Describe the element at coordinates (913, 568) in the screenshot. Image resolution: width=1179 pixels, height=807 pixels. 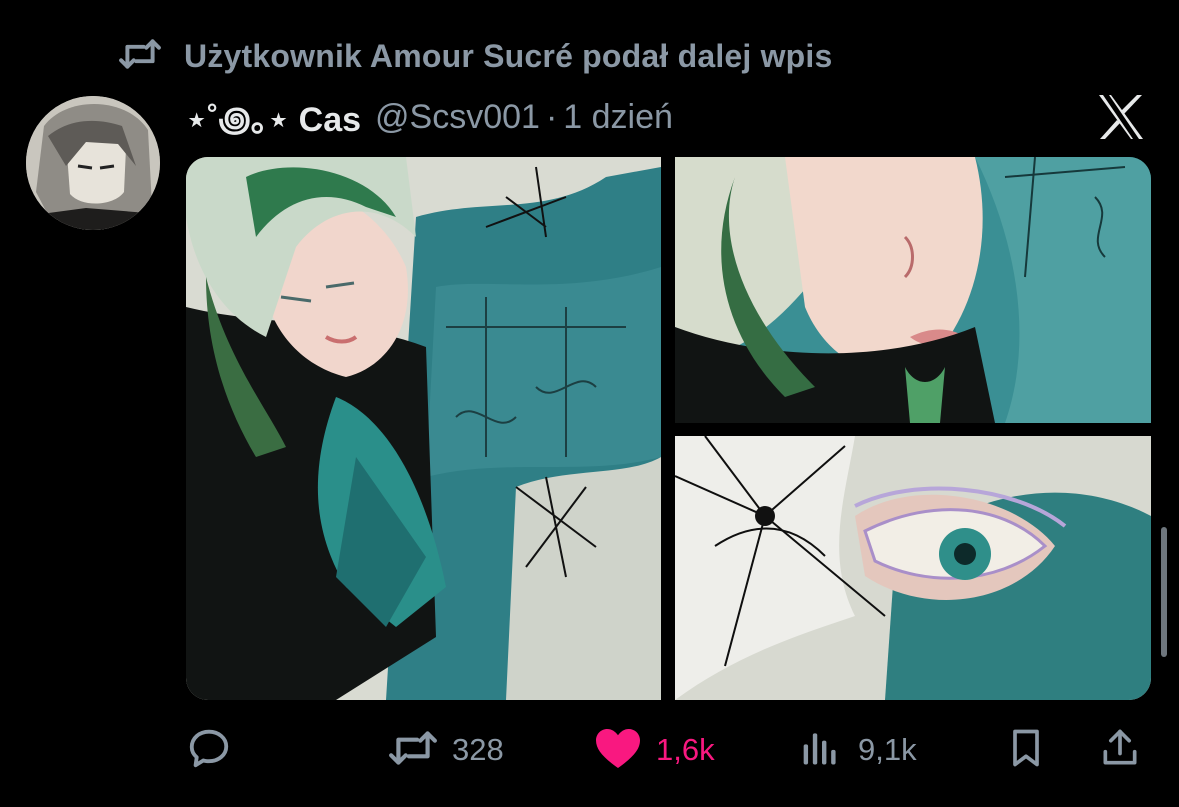
I see `artwork-eye-lily-closeup` at that location.